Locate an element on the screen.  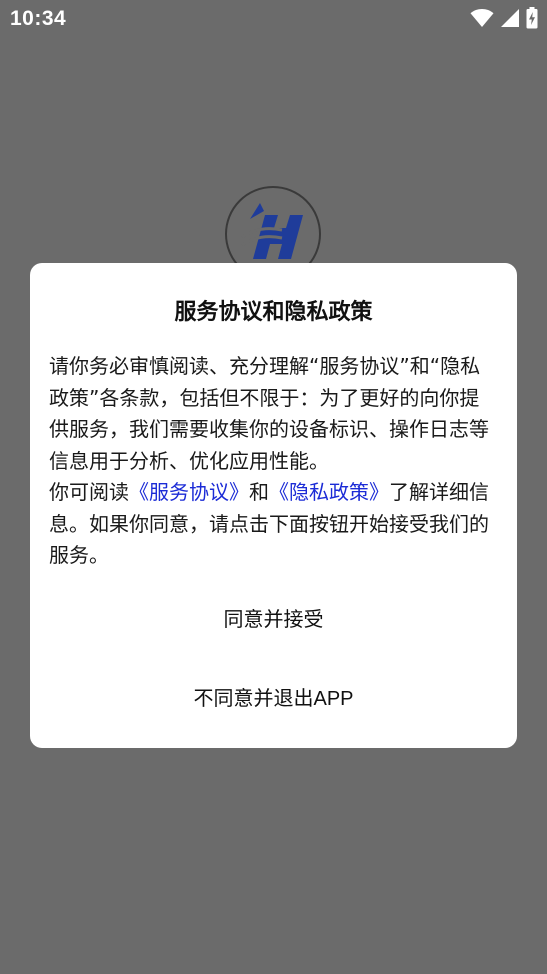
decline-exit-button: 不同意并退出APP is located at coordinates (273, 696).